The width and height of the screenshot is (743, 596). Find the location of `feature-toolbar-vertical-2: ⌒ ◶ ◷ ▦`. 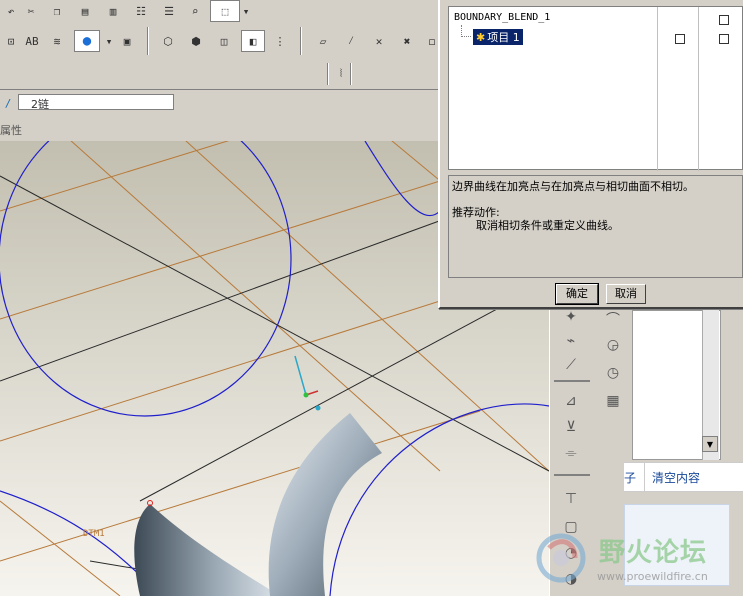

feature-toolbar-vertical-2: ⌒ ◶ ◷ ▦ is located at coordinates (613, 365).